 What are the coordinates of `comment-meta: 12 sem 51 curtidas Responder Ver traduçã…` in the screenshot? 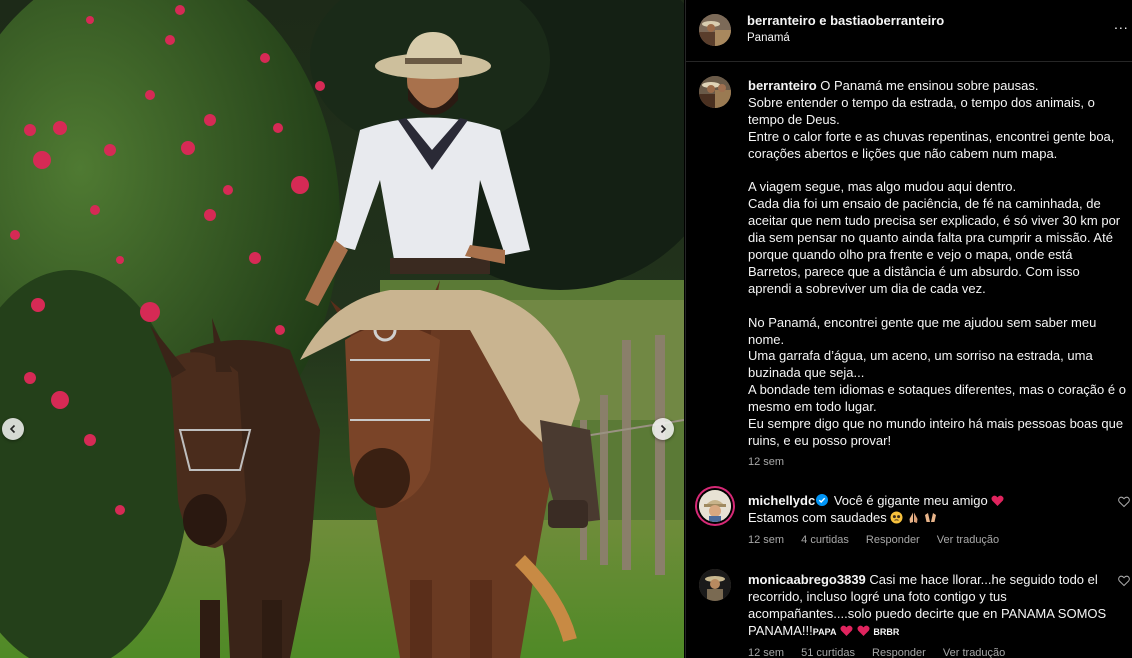 It's located at (883, 652).